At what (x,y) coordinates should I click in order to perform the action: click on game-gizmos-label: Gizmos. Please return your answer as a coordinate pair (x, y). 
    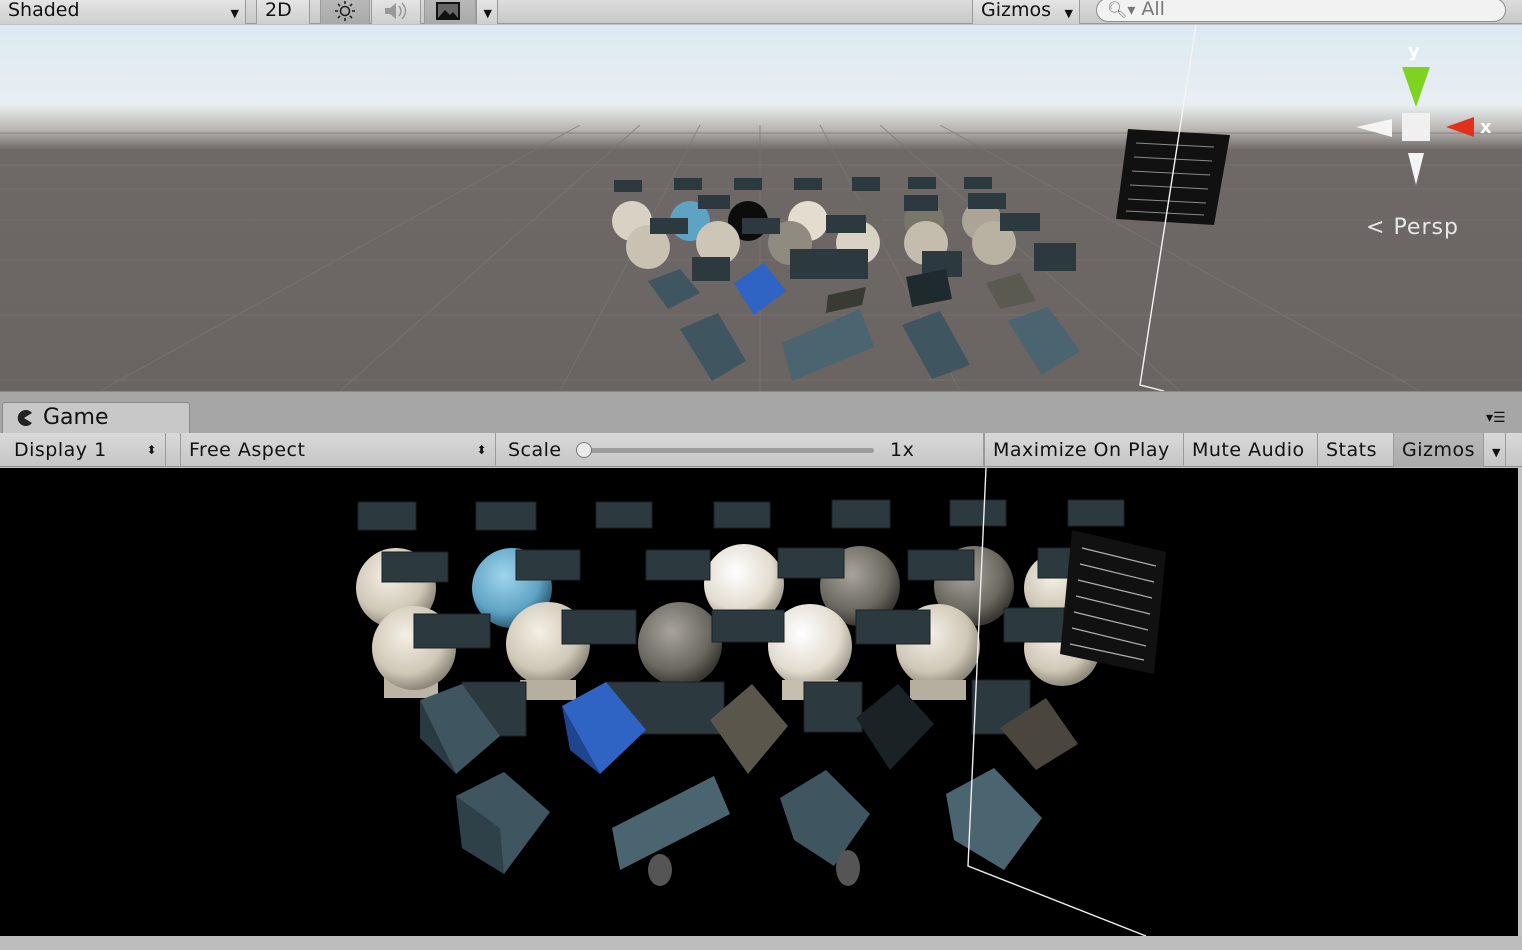
    Looking at the image, I should click on (1439, 450).